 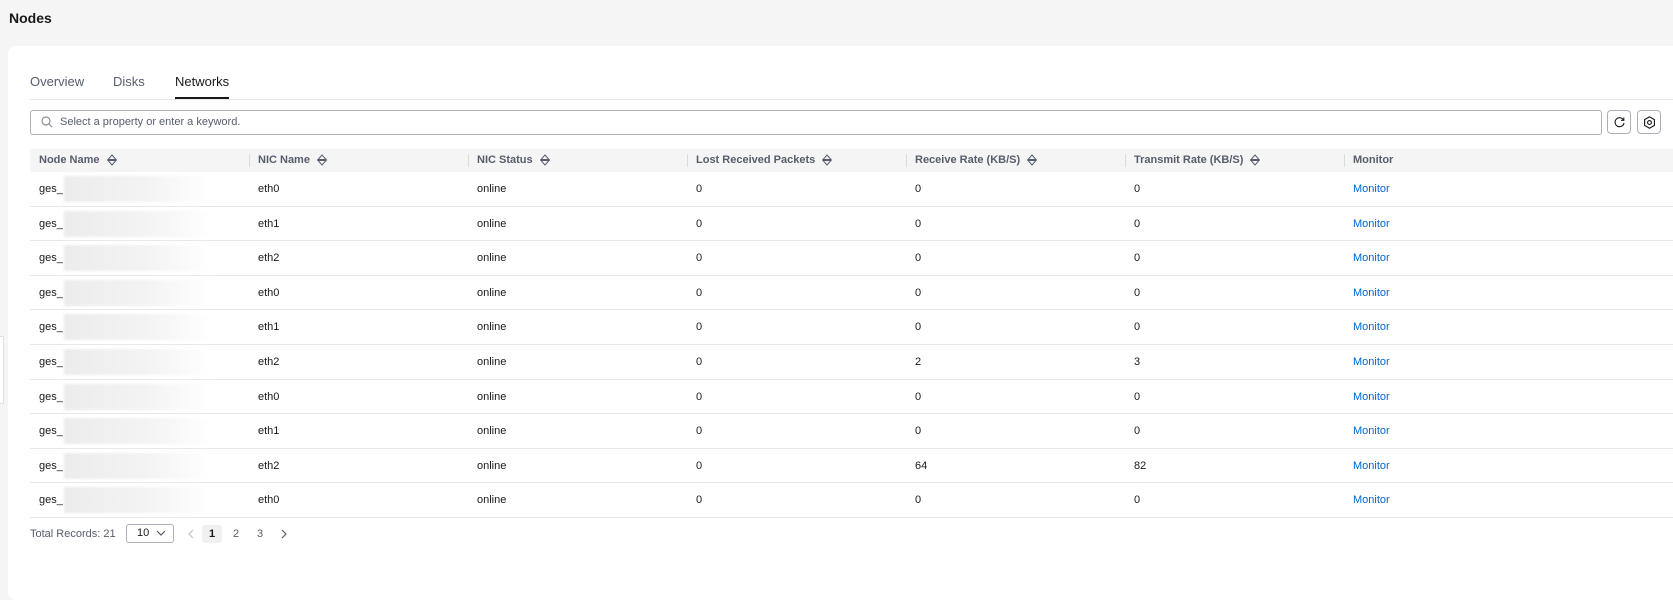 I want to click on search-input, so click(x=820, y=122).